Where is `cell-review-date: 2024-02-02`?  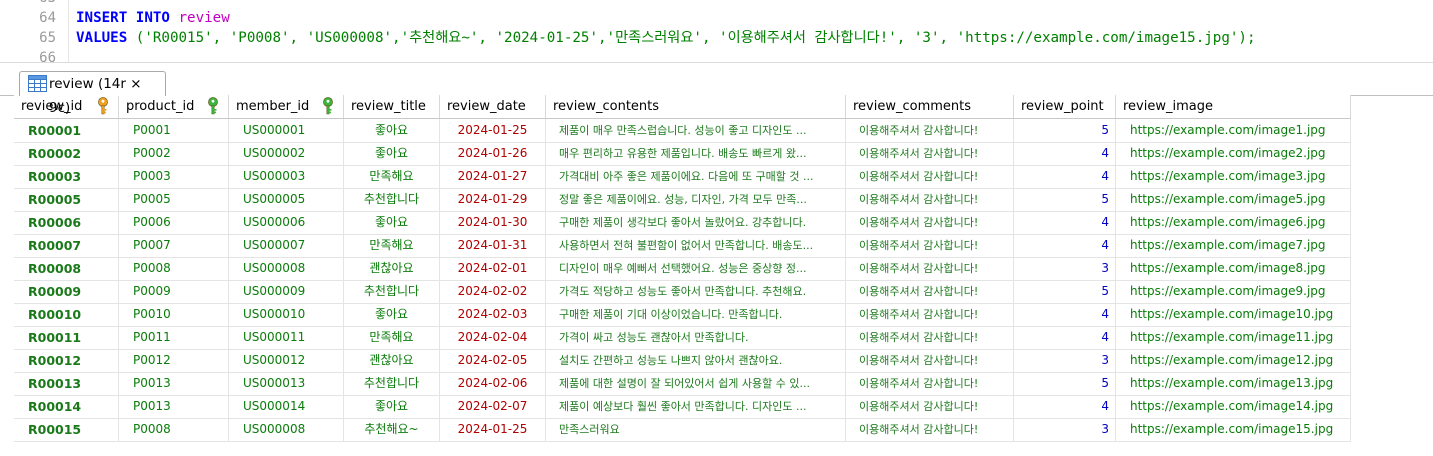 cell-review-date: 2024-02-02 is located at coordinates (493, 291).